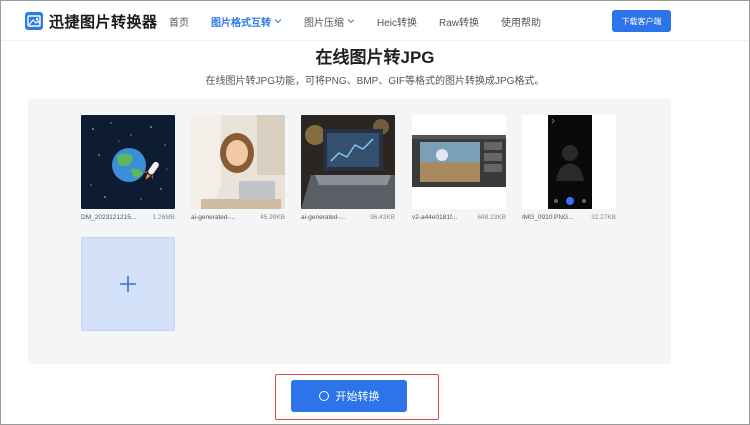 This screenshot has width=750, height=425. I want to click on nav-item-heic: Heic转换, so click(397, 21).